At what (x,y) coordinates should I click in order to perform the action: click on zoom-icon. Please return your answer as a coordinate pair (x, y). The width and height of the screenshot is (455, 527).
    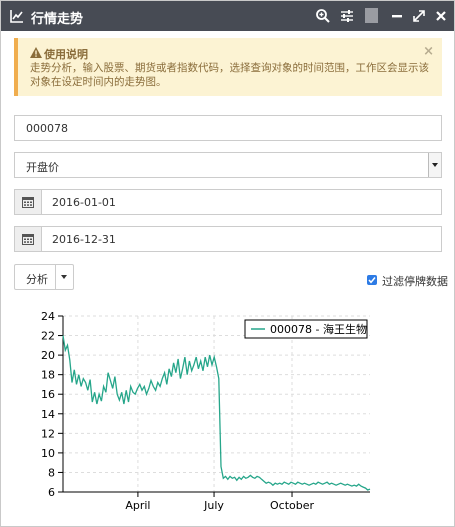
    Looking at the image, I should click on (323, 16).